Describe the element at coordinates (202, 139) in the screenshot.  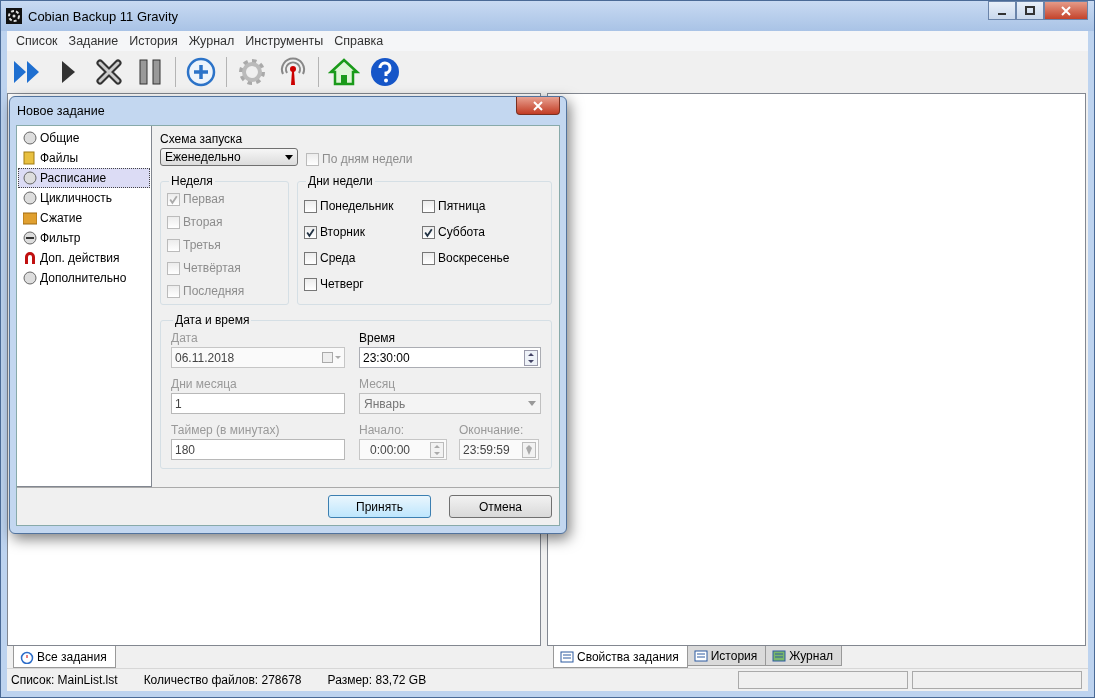
I see `field-label: Схема запуска` at that location.